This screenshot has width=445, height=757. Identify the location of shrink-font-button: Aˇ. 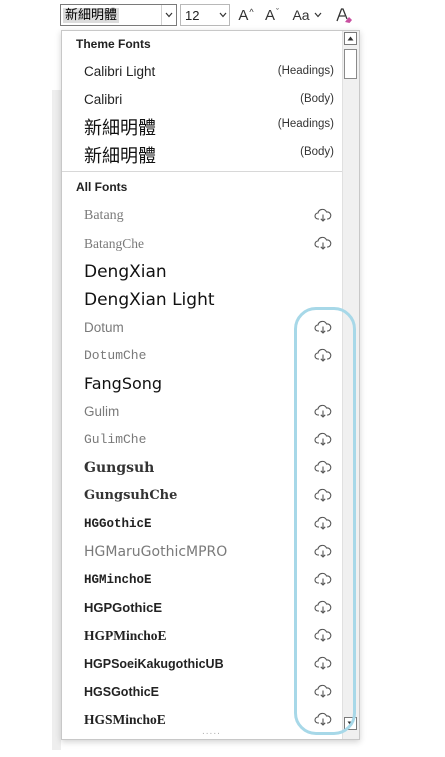
(272, 15).